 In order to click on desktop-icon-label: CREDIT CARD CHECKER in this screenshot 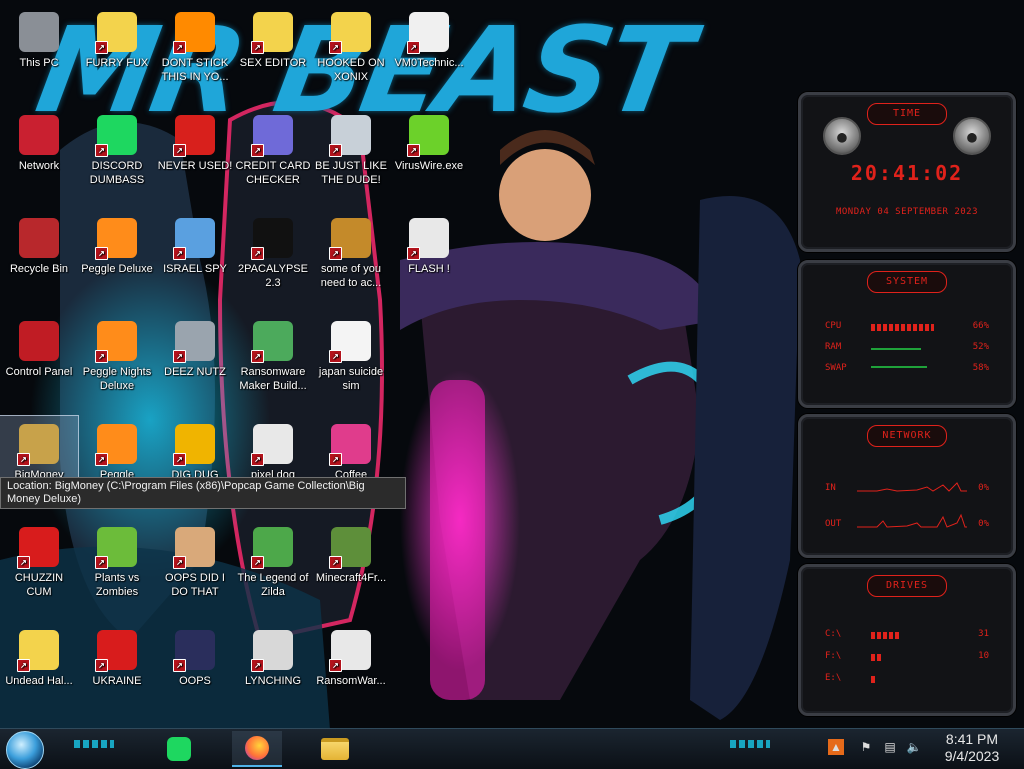, I will do `click(273, 173)`.